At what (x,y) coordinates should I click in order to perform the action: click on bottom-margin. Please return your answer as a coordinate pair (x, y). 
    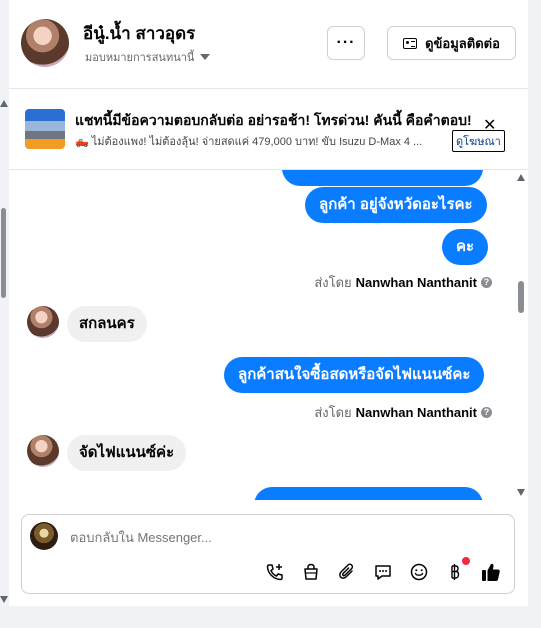
    Looking at the image, I should click on (270, 617).